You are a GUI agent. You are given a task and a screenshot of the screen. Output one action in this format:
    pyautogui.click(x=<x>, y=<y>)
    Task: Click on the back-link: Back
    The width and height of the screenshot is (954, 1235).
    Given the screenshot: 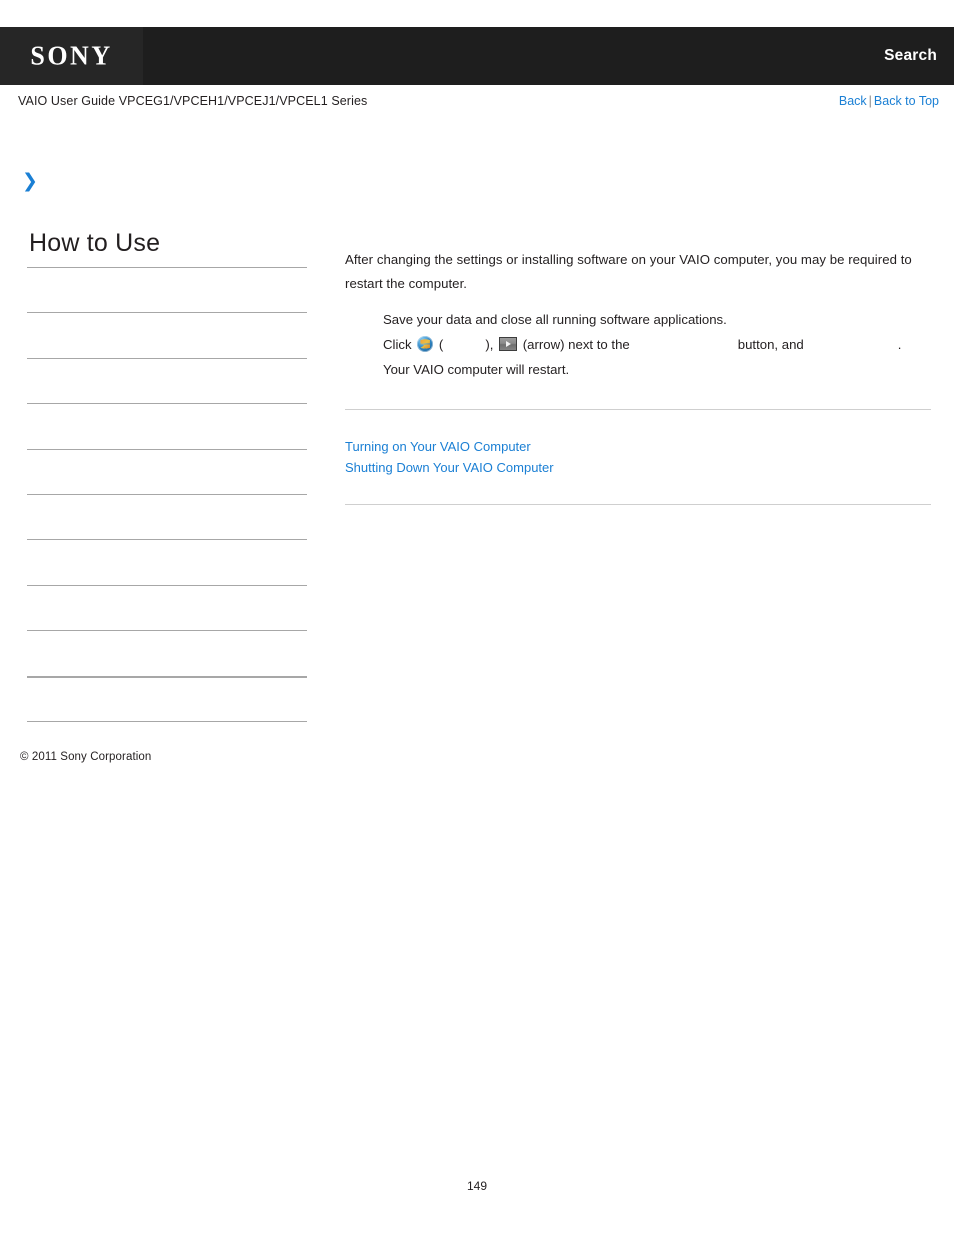 What is the action you would take?
    pyautogui.click(x=853, y=101)
    